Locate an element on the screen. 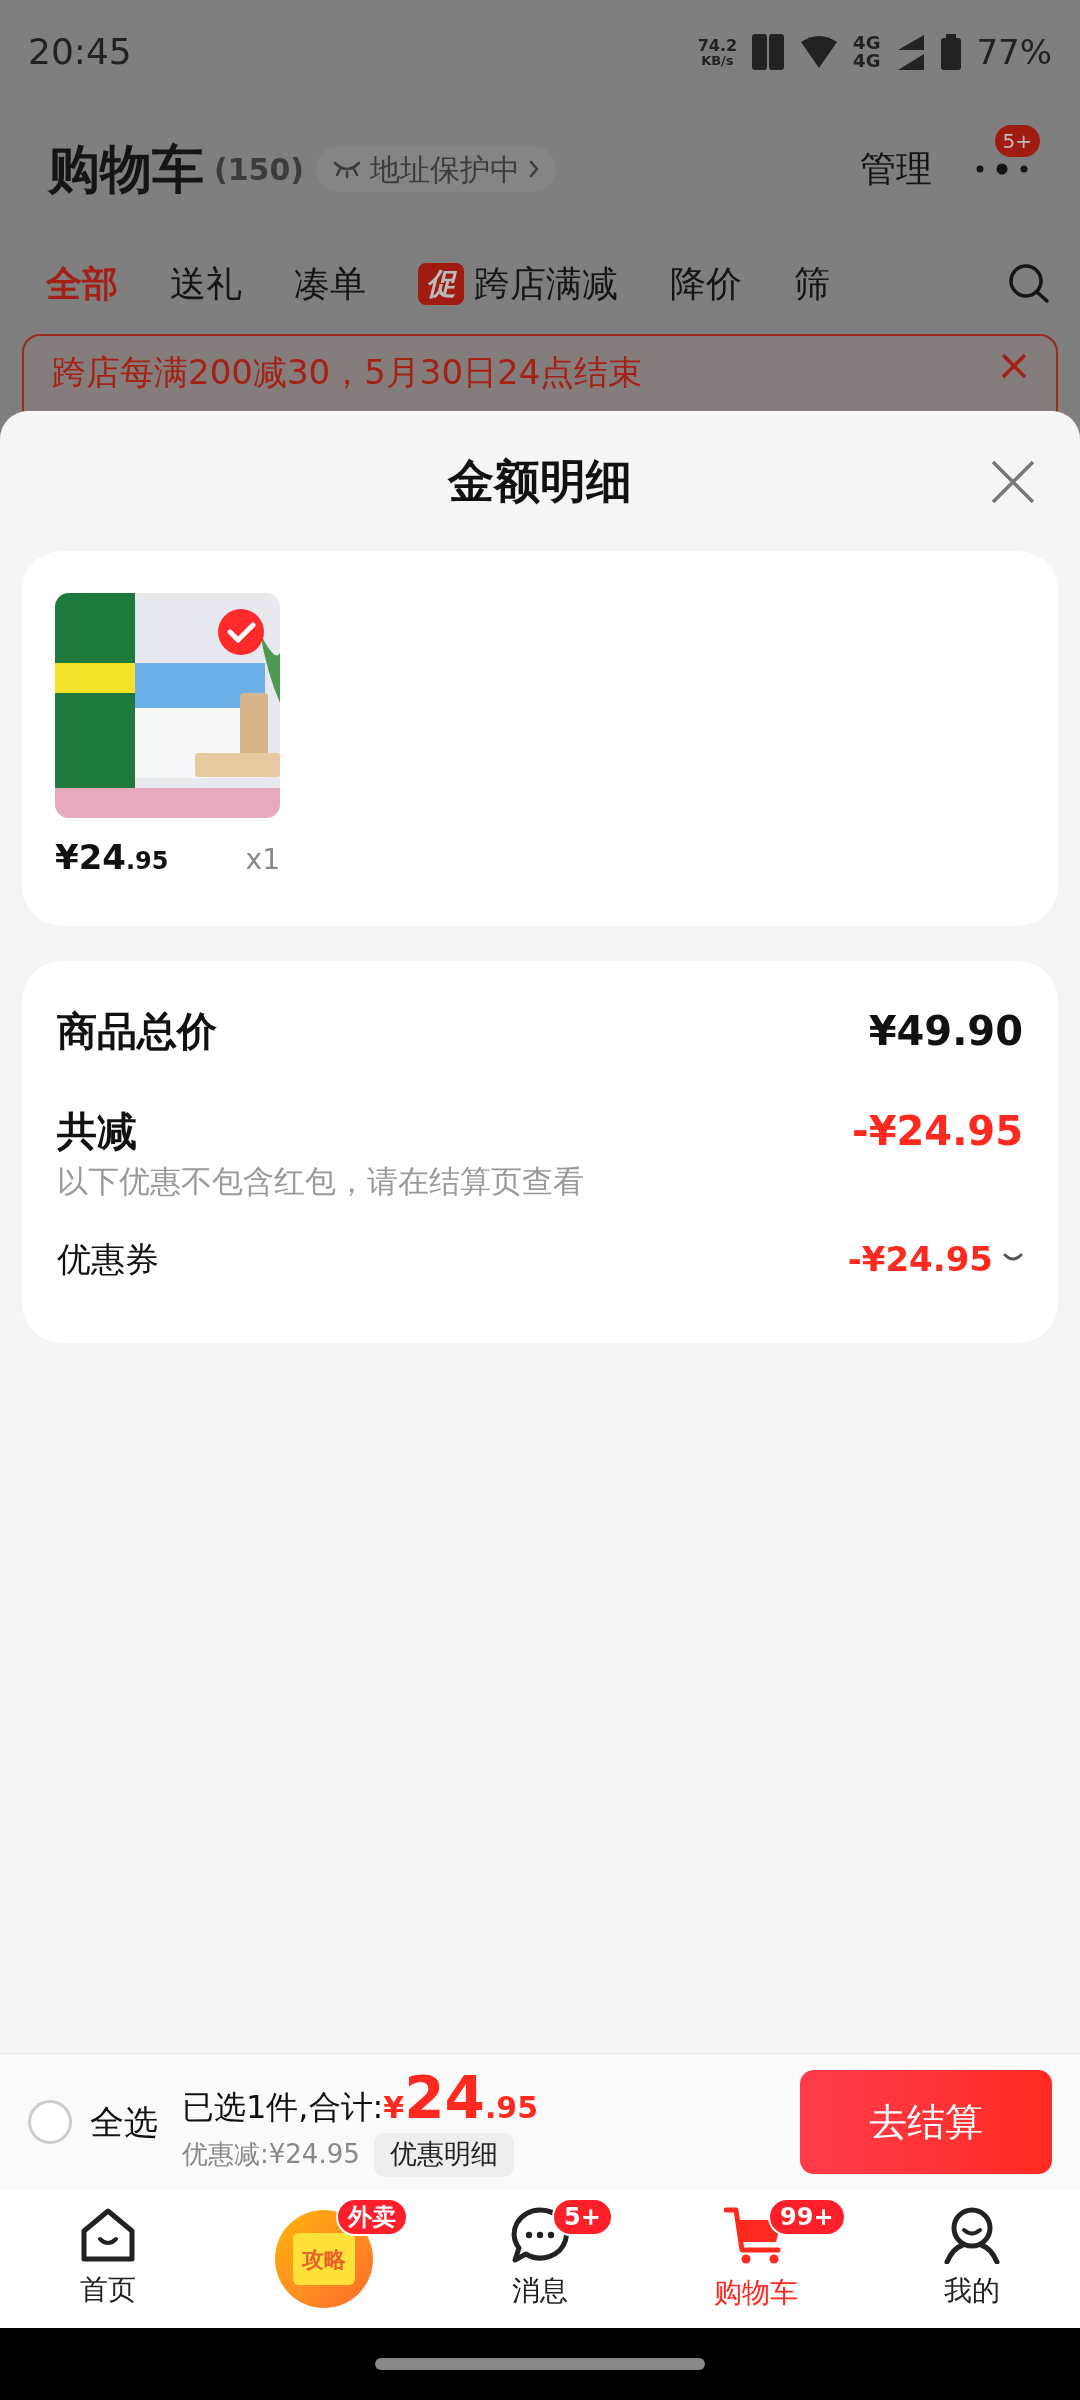  promo-banner-text: 跨店每满200减30，5月30日24点结束 is located at coordinates (347, 372).